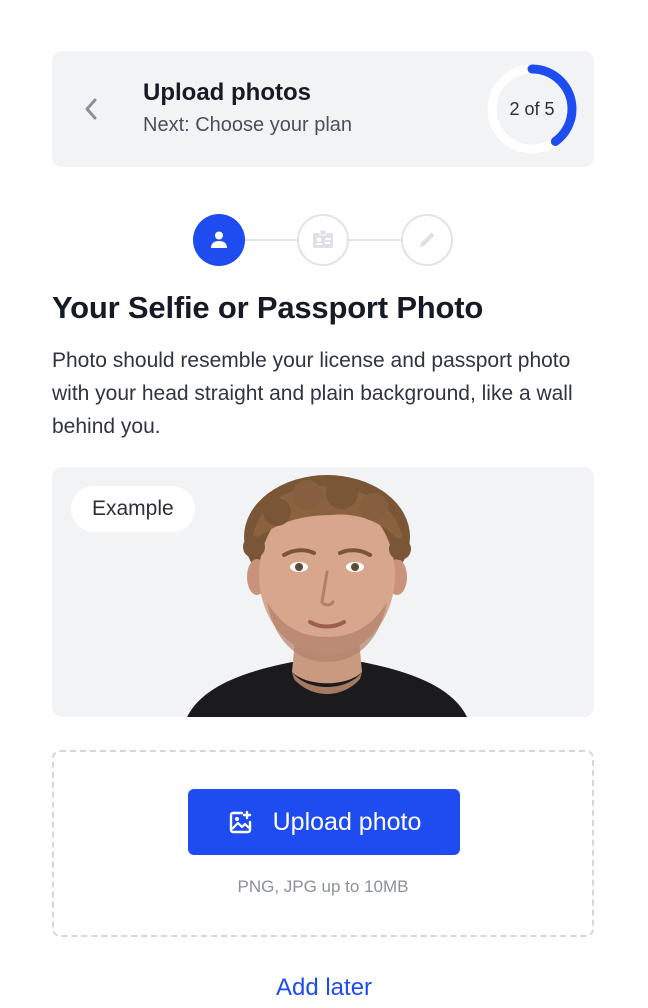 This screenshot has height=1008, width=648. I want to click on person-icon, so click(219, 239).